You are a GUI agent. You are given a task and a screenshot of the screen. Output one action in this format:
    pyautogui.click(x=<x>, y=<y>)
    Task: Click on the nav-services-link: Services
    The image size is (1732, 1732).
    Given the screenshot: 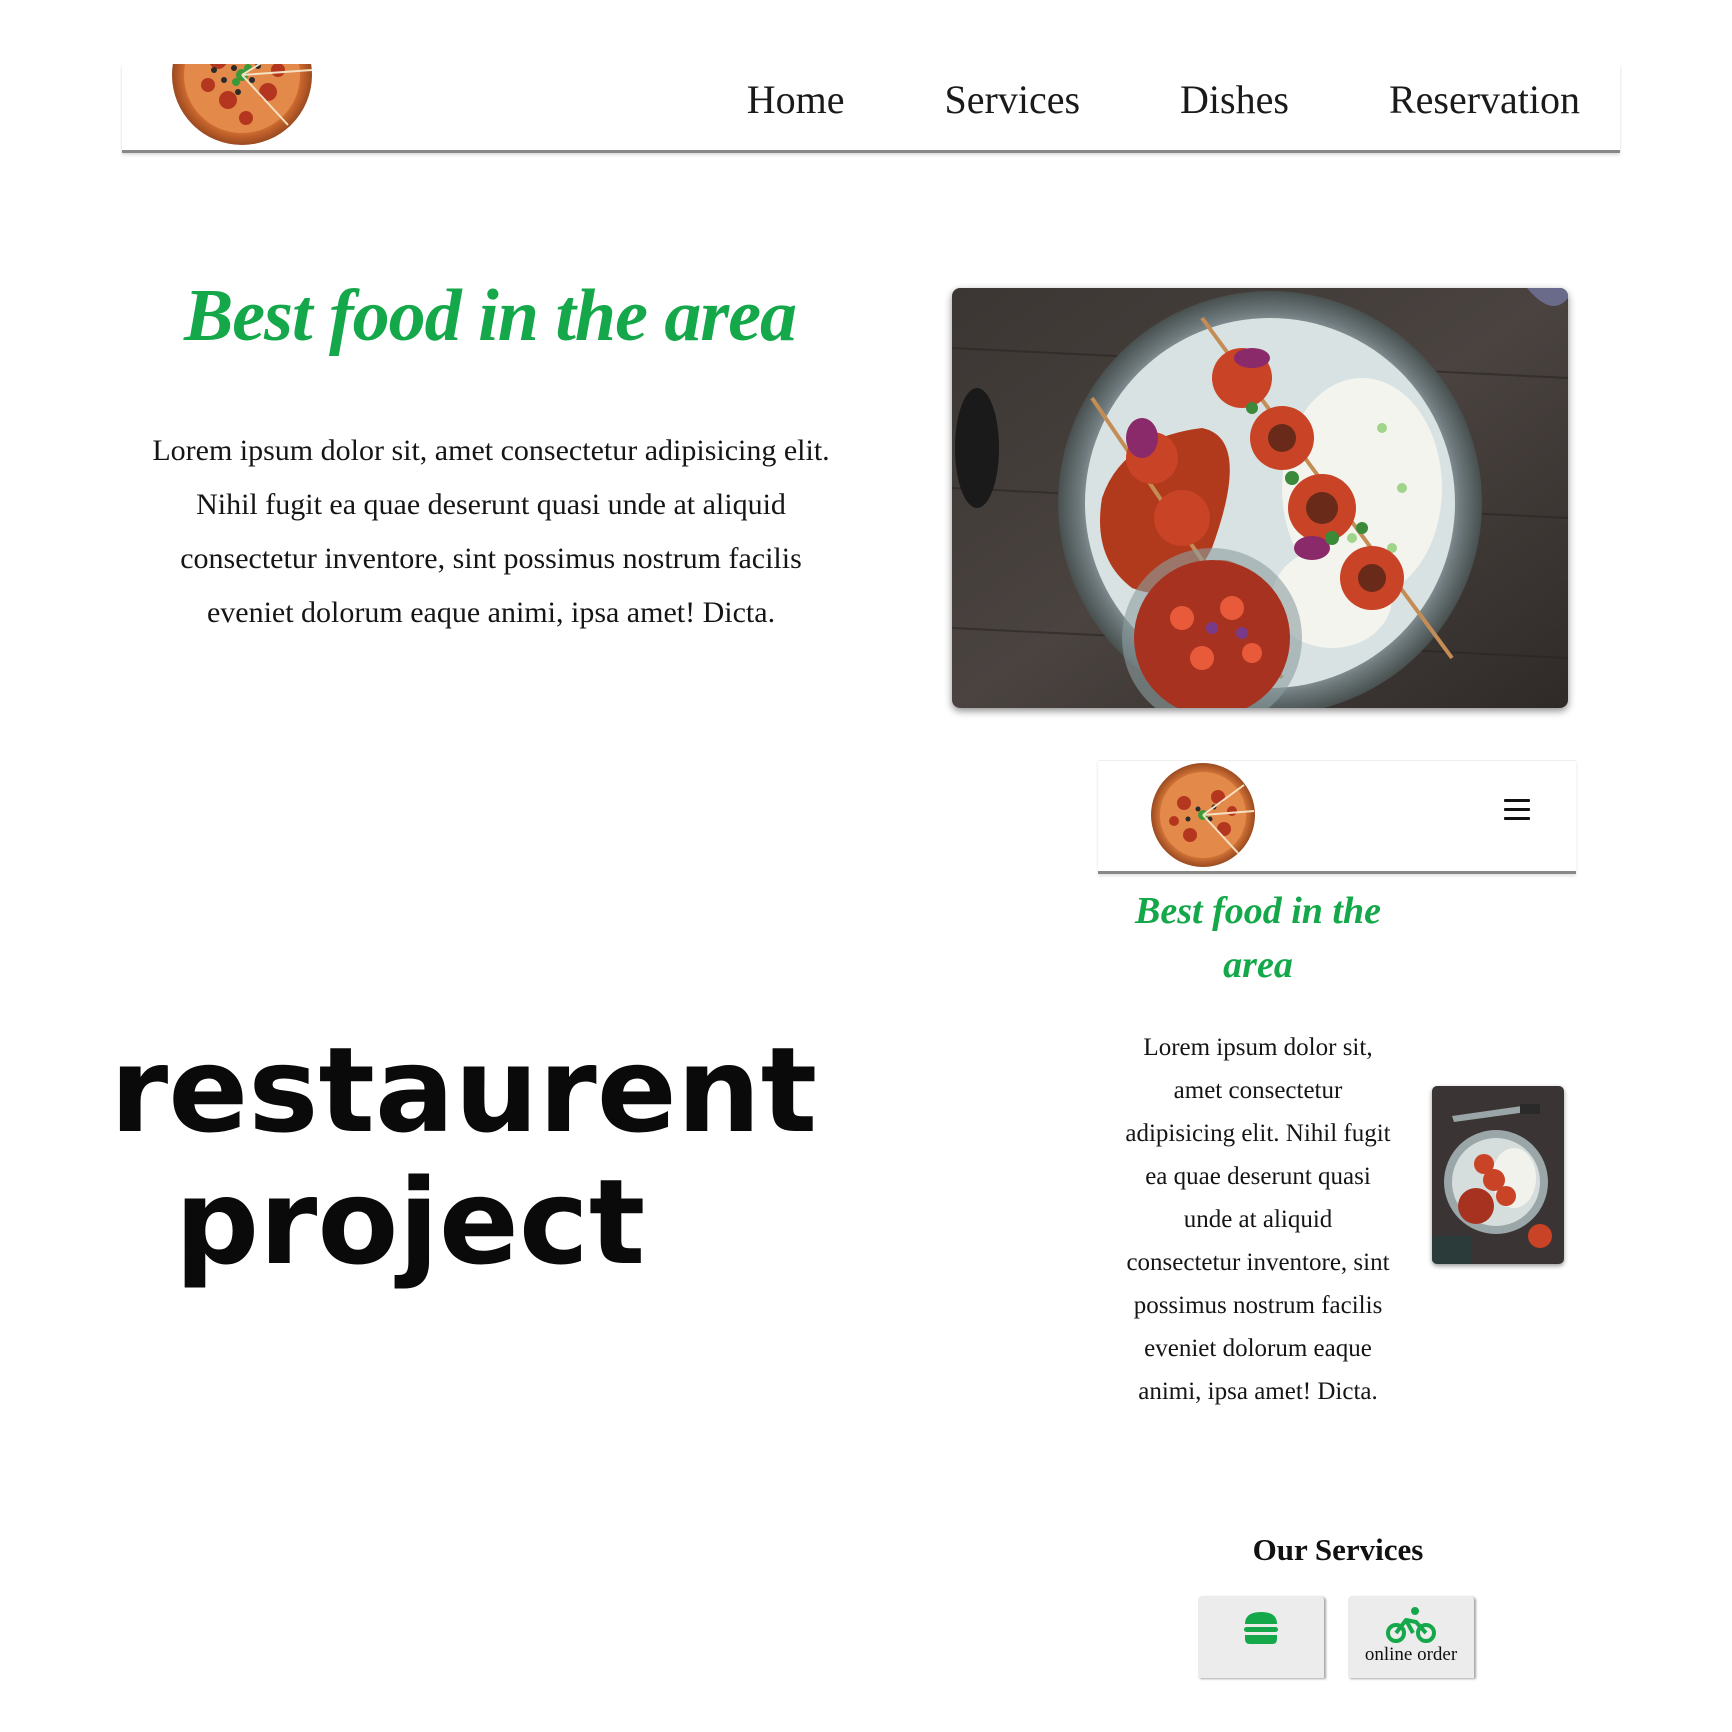 What is the action you would take?
    pyautogui.click(x=1013, y=99)
    